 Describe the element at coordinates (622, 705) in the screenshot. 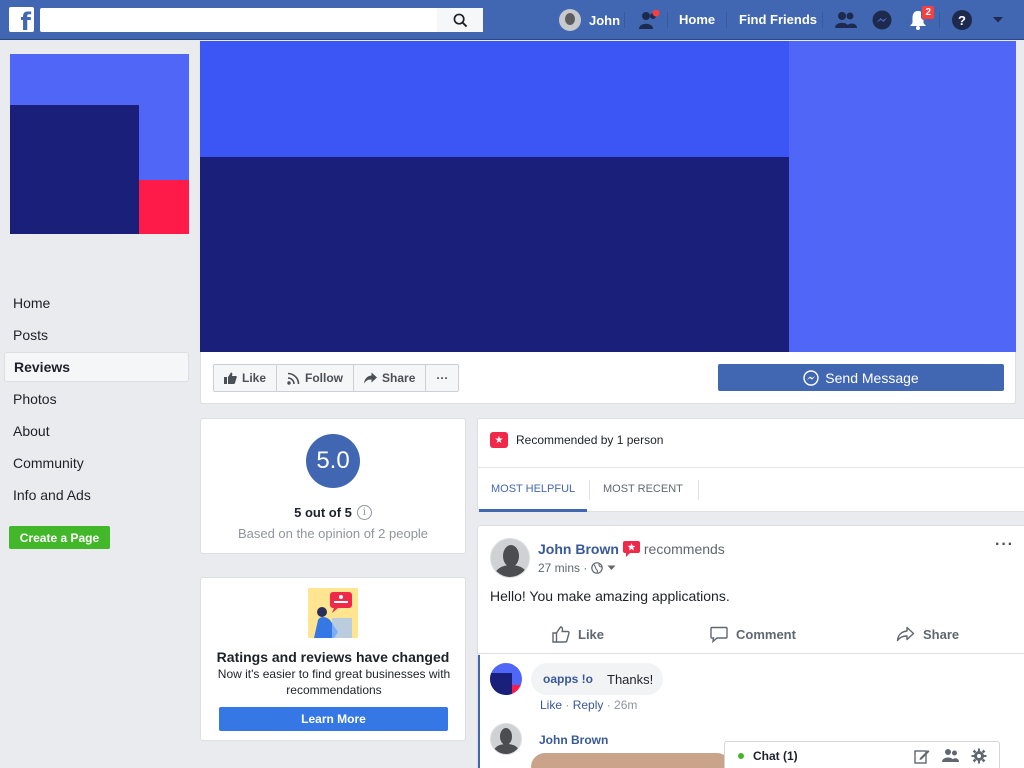

I see `comment-time: · 26m` at that location.